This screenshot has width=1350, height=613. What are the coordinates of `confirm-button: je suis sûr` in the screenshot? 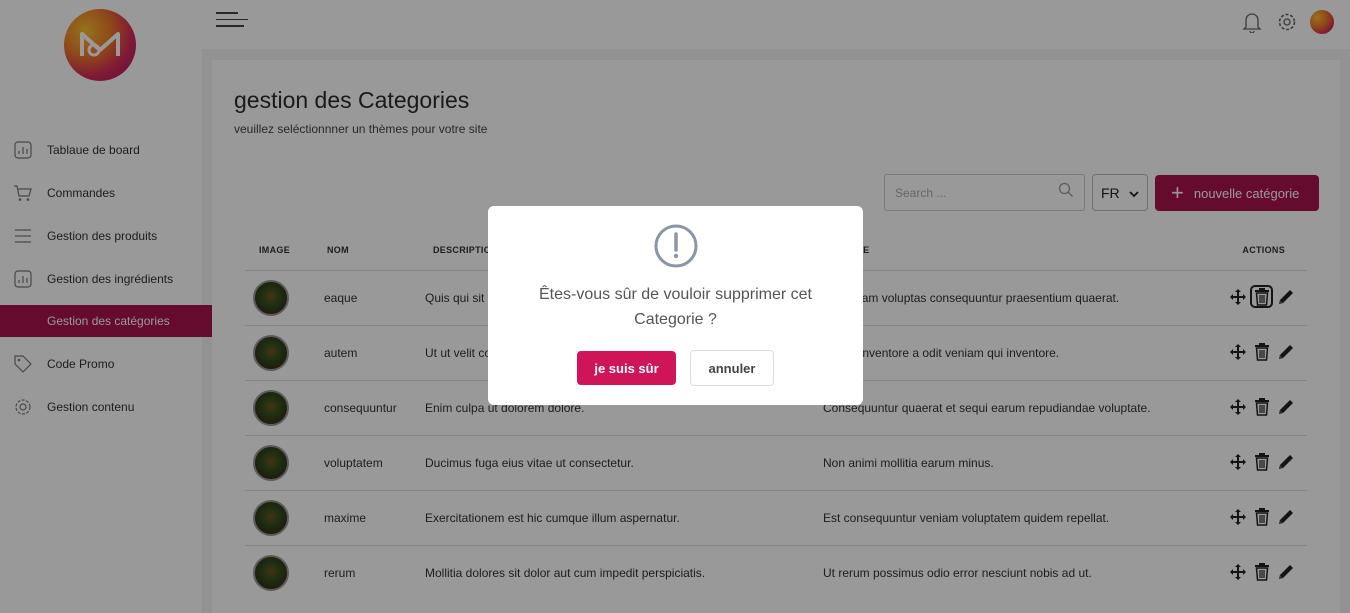 It's located at (626, 368).